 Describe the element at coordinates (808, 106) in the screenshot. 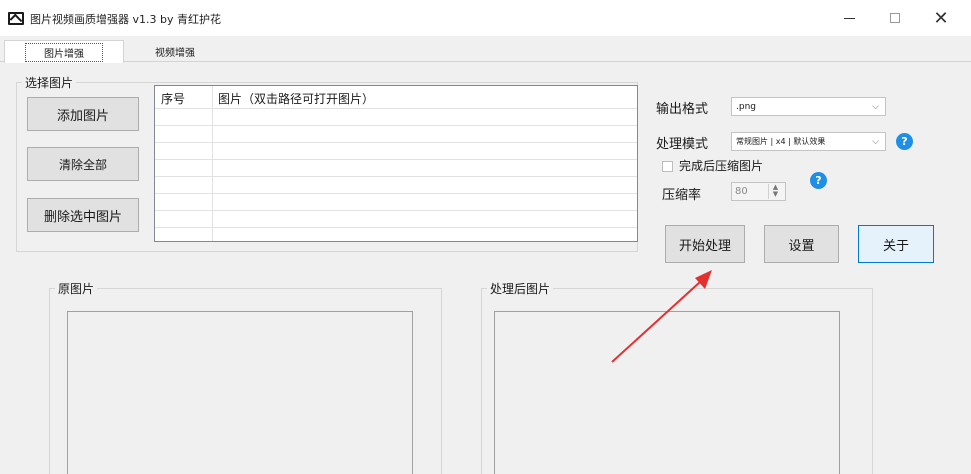

I see `output-format-select: .png ⌵` at that location.